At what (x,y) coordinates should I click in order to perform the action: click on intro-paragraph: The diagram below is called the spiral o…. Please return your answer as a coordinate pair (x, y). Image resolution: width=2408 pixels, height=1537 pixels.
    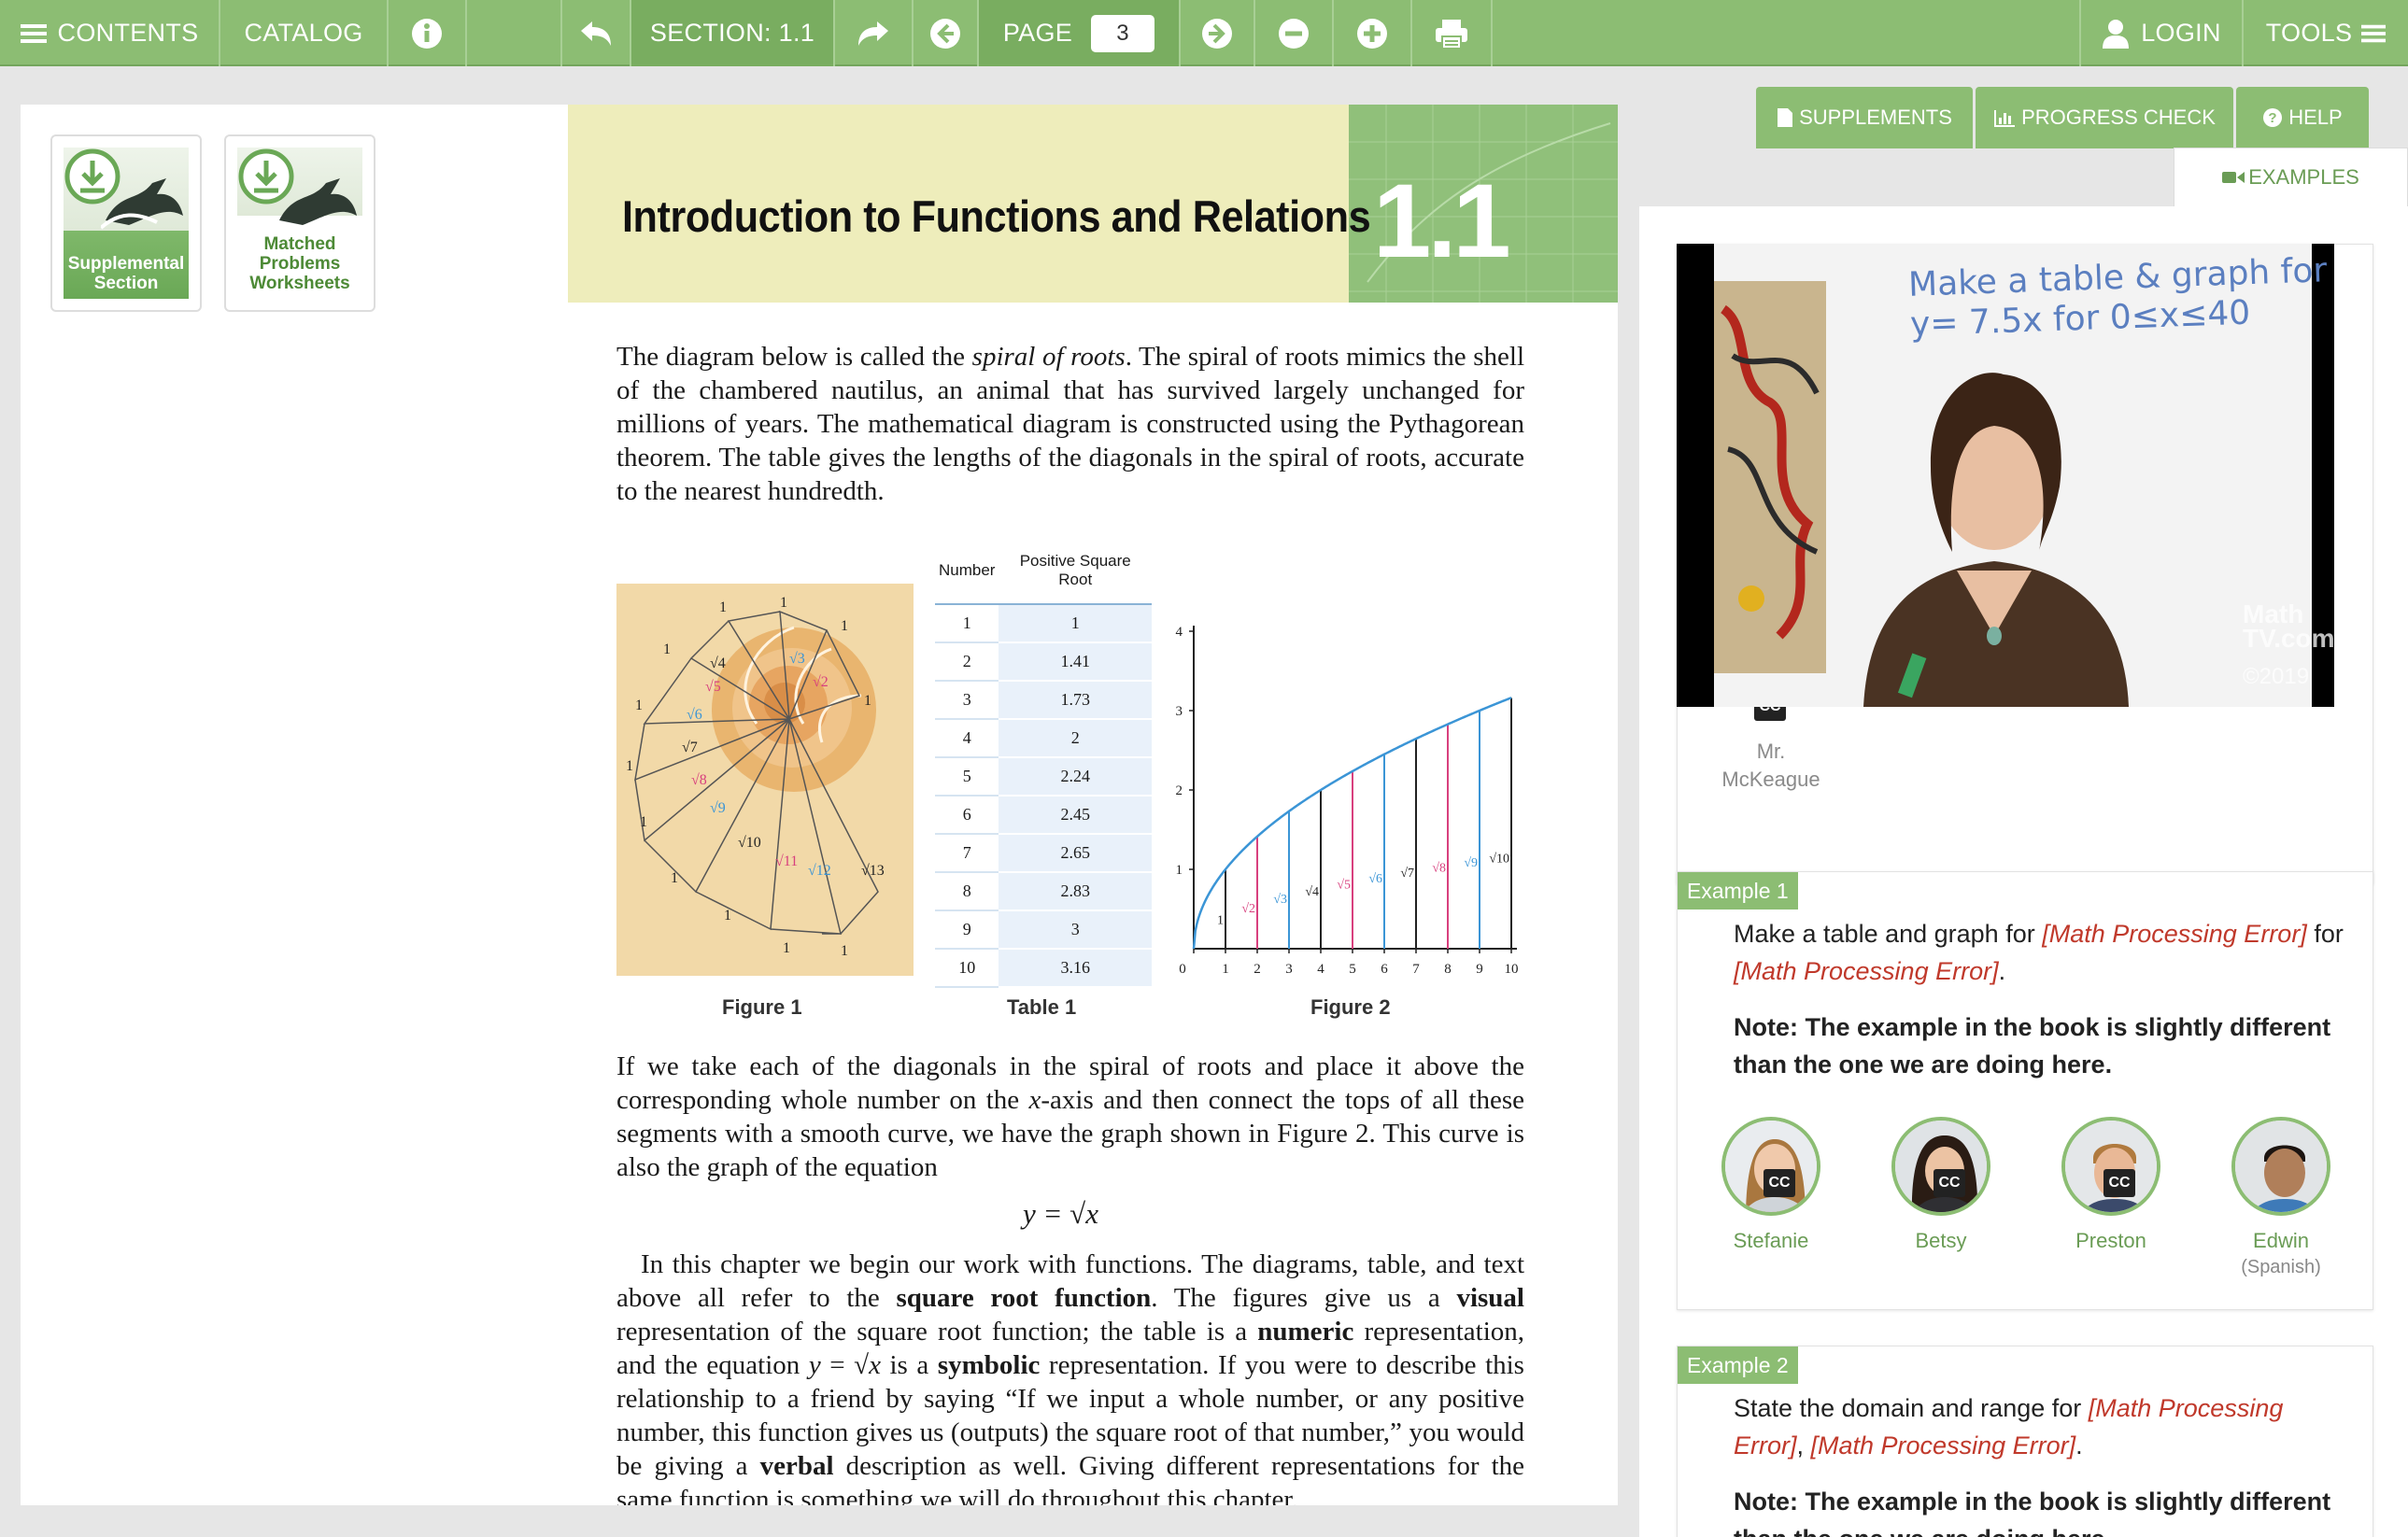
    Looking at the image, I should click on (1070, 424).